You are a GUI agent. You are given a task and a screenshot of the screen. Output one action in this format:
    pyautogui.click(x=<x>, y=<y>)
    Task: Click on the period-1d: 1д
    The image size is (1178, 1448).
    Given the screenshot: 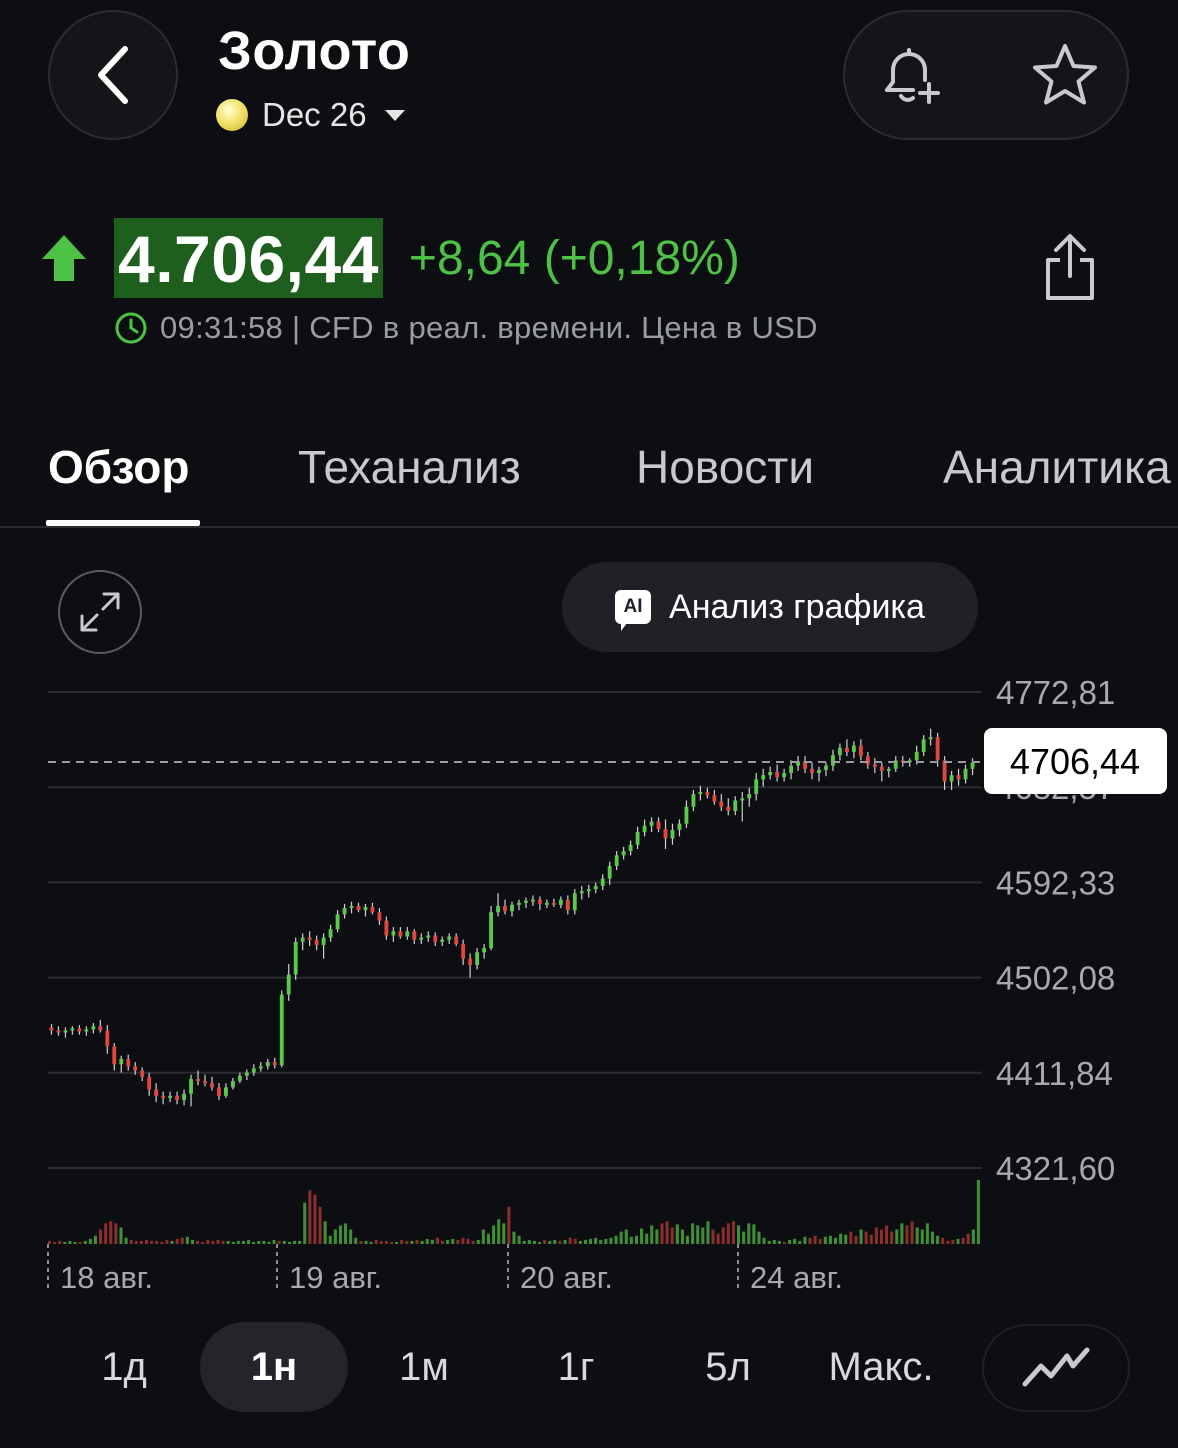 What is the action you would take?
    pyautogui.click(x=124, y=1367)
    